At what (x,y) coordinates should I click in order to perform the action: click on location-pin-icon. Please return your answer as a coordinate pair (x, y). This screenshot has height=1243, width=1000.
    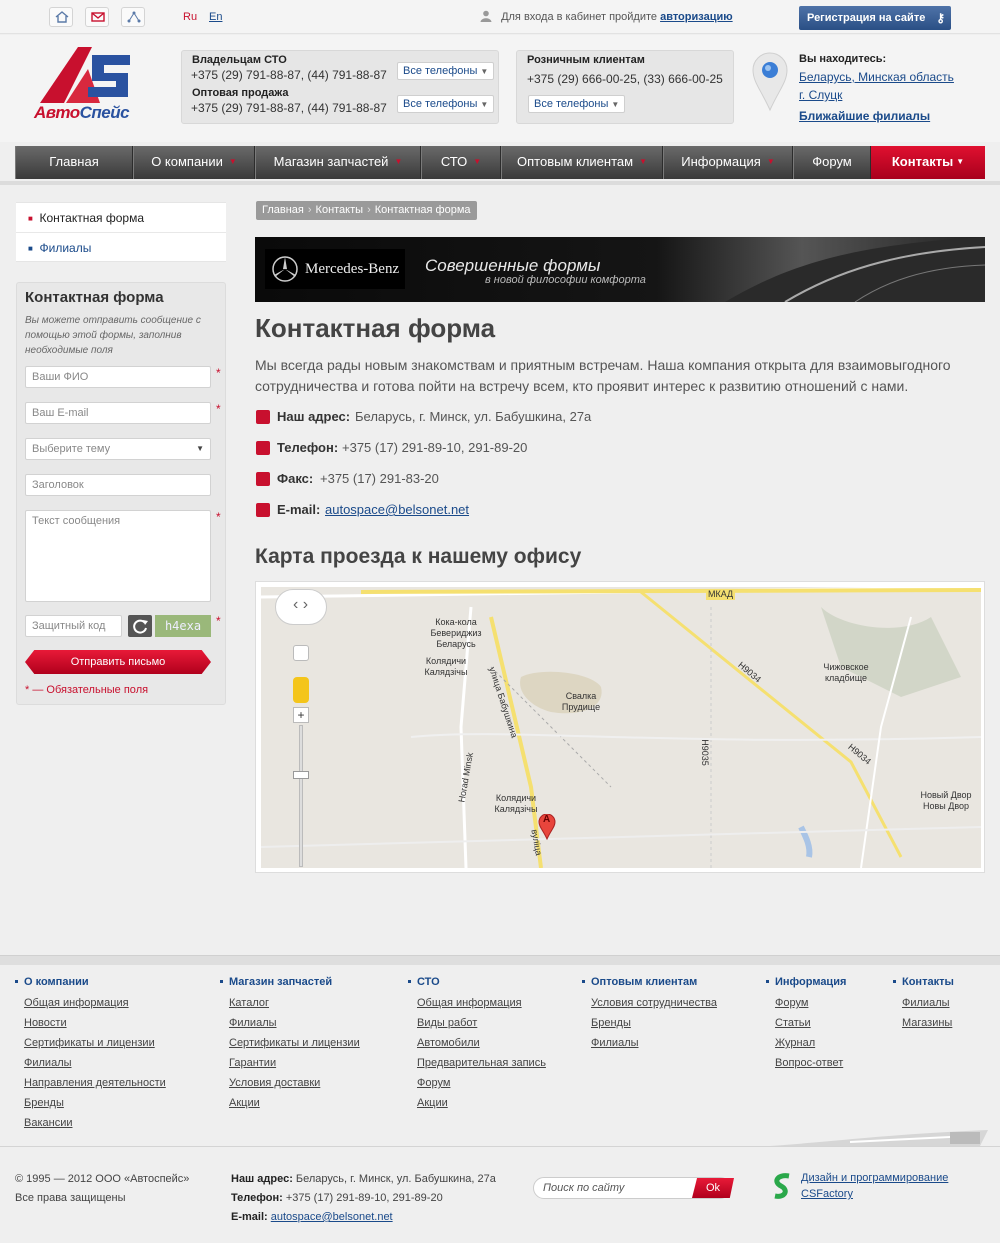
    Looking at the image, I should click on (770, 81).